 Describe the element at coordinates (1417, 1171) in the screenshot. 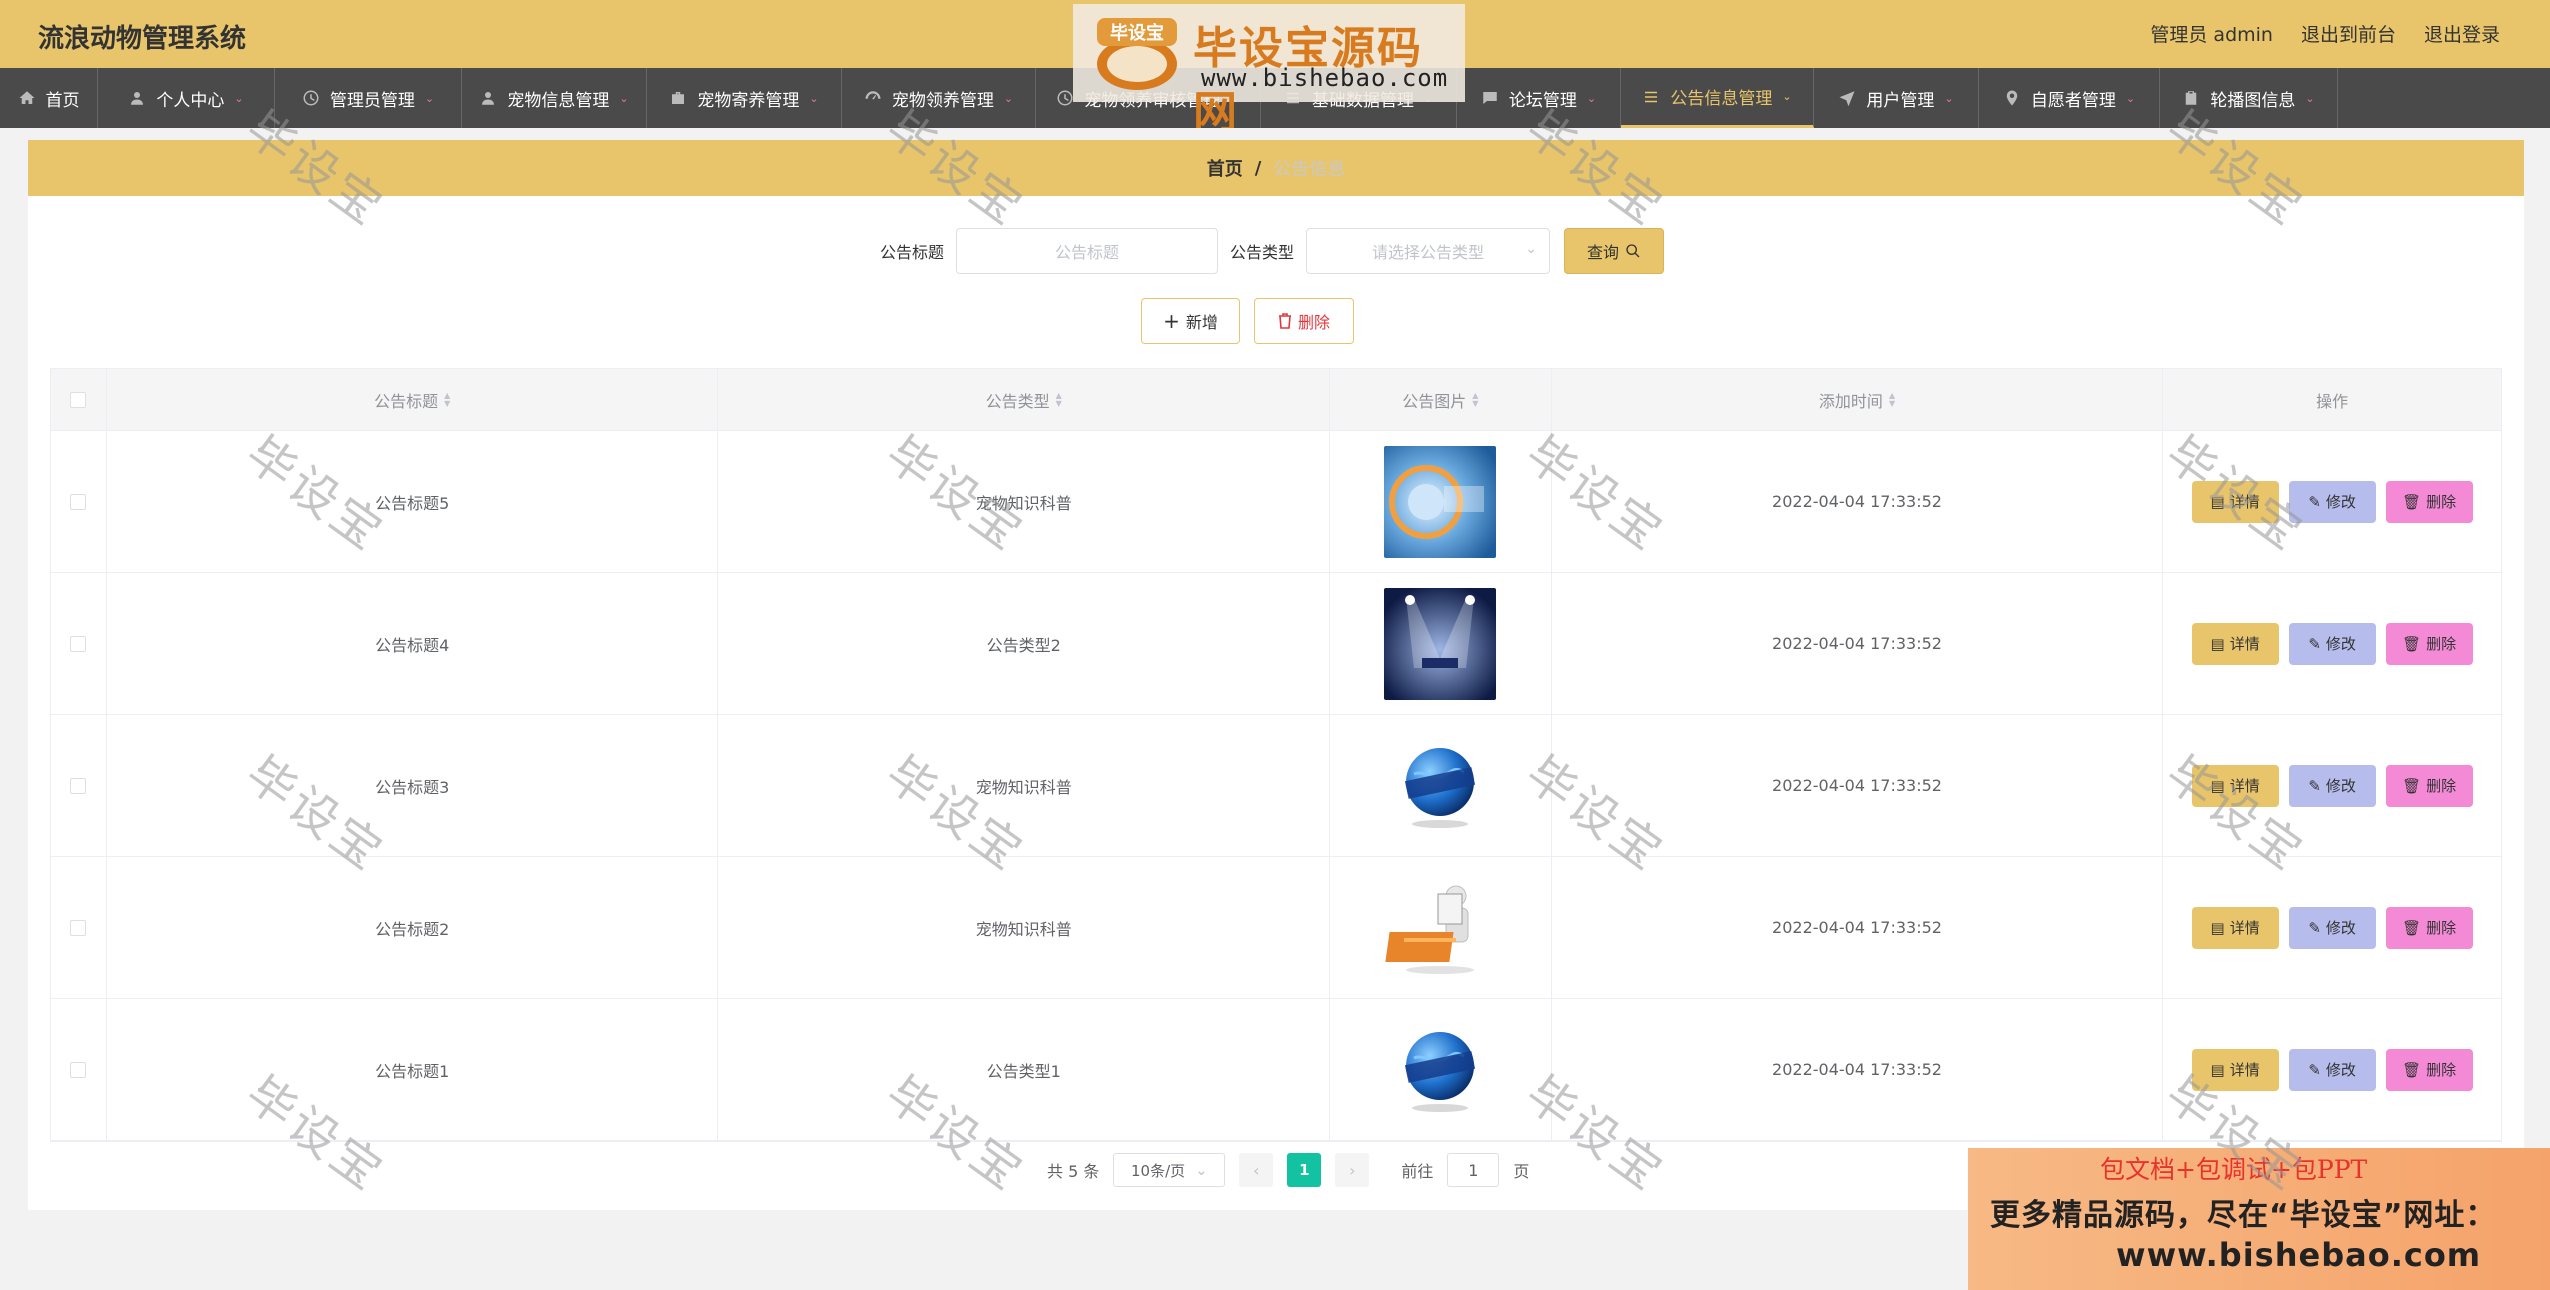

I see `goto-prefix: 前往` at that location.